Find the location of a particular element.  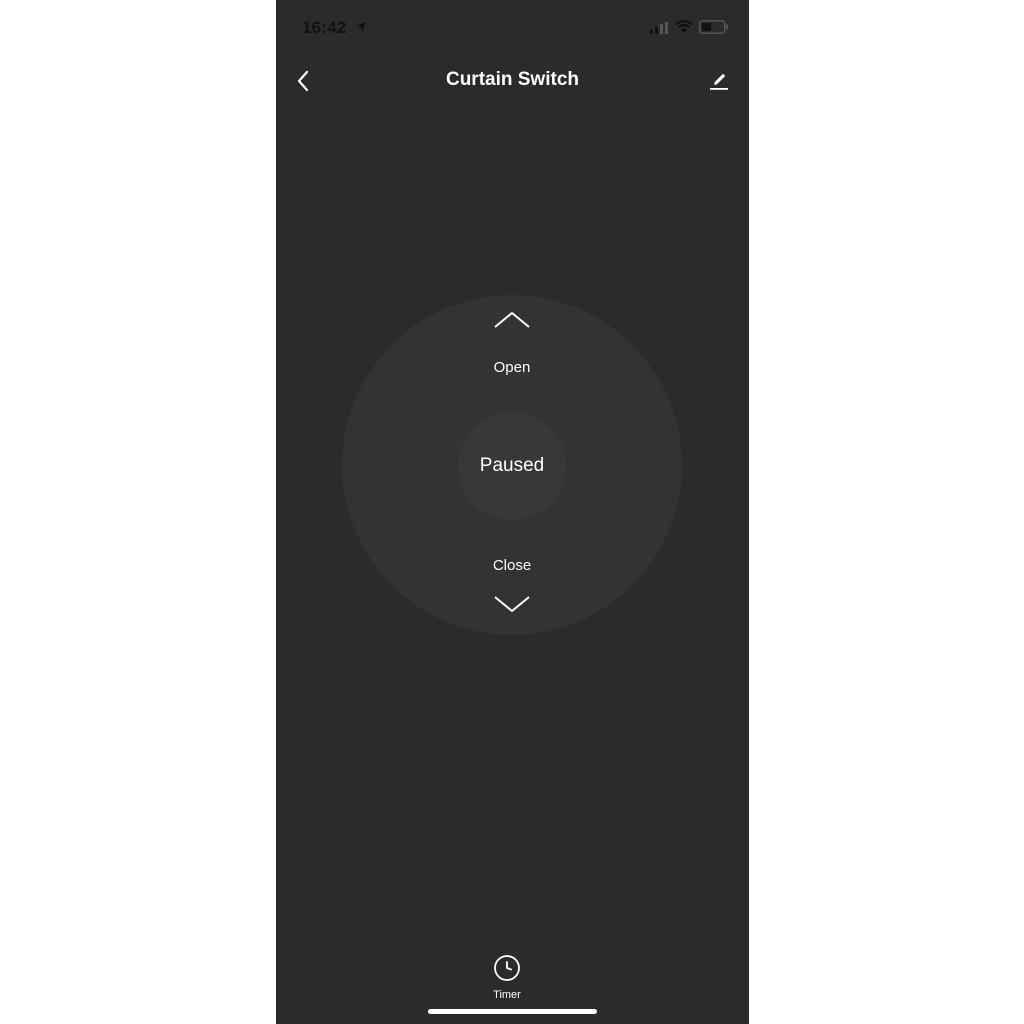

navigation-bar: Curtain Switch is located at coordinates (512, 81).